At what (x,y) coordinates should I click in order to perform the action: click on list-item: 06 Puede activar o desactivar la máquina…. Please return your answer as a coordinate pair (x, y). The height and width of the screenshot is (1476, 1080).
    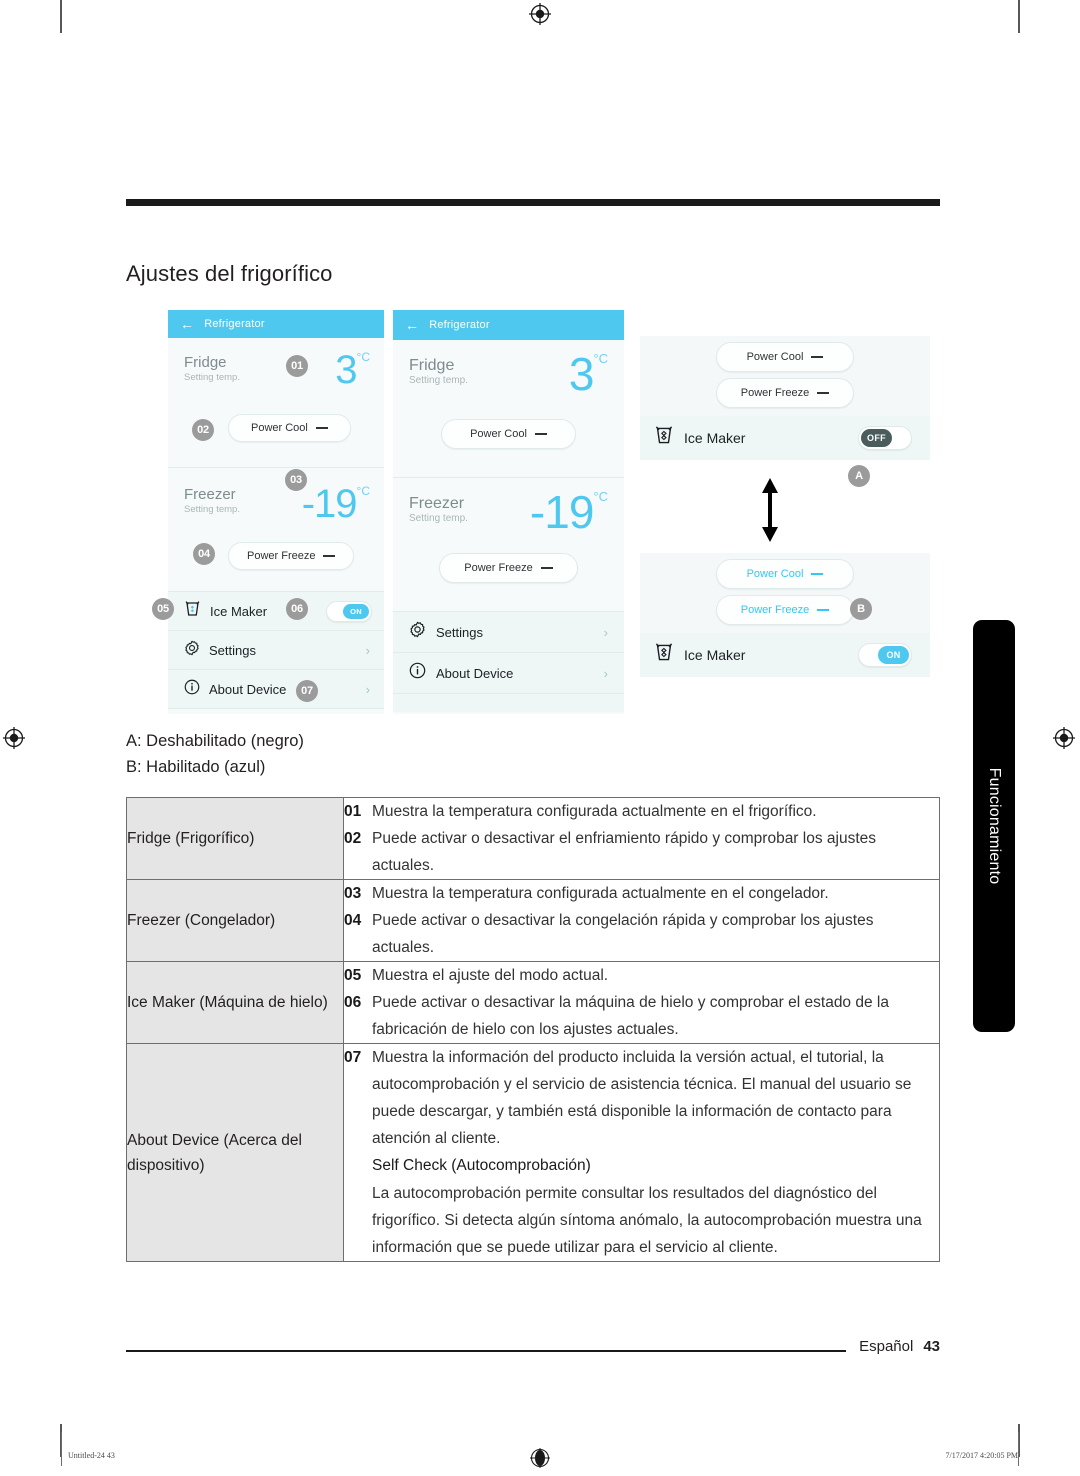
    Looking at the image, I should click on (641, 1016).